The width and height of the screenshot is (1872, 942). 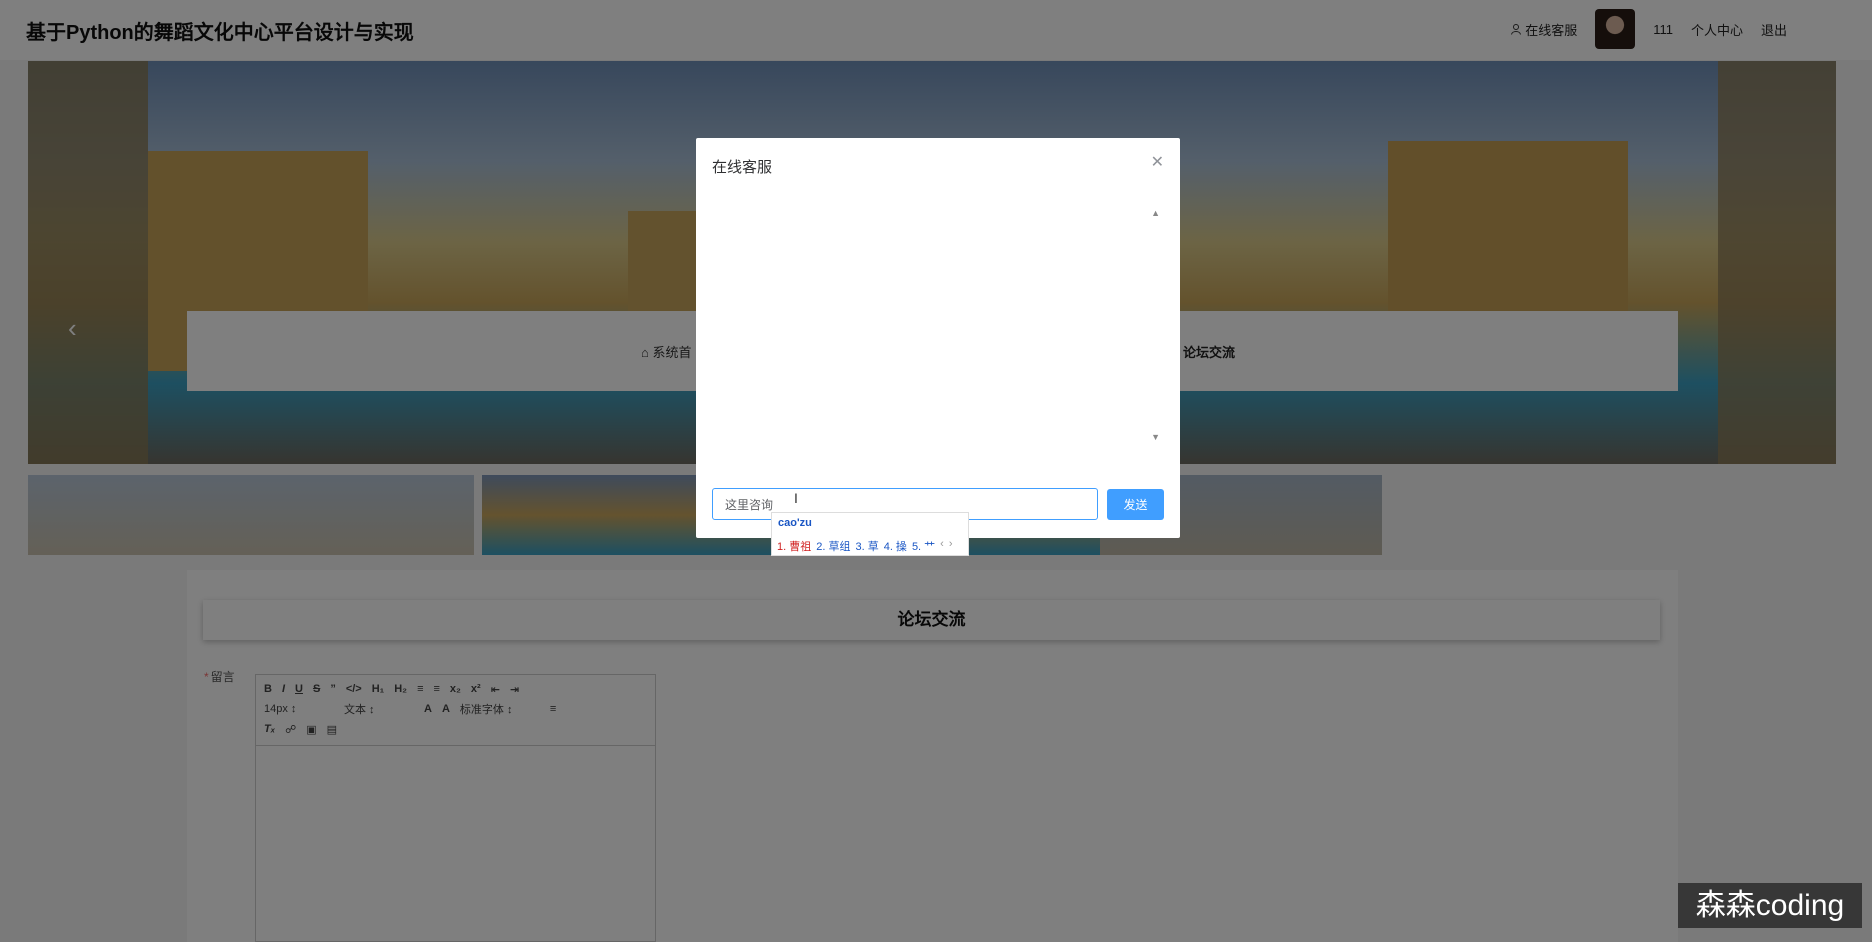 I want to click on ime-candidate: 3. 草, so click(x=866, y=546).